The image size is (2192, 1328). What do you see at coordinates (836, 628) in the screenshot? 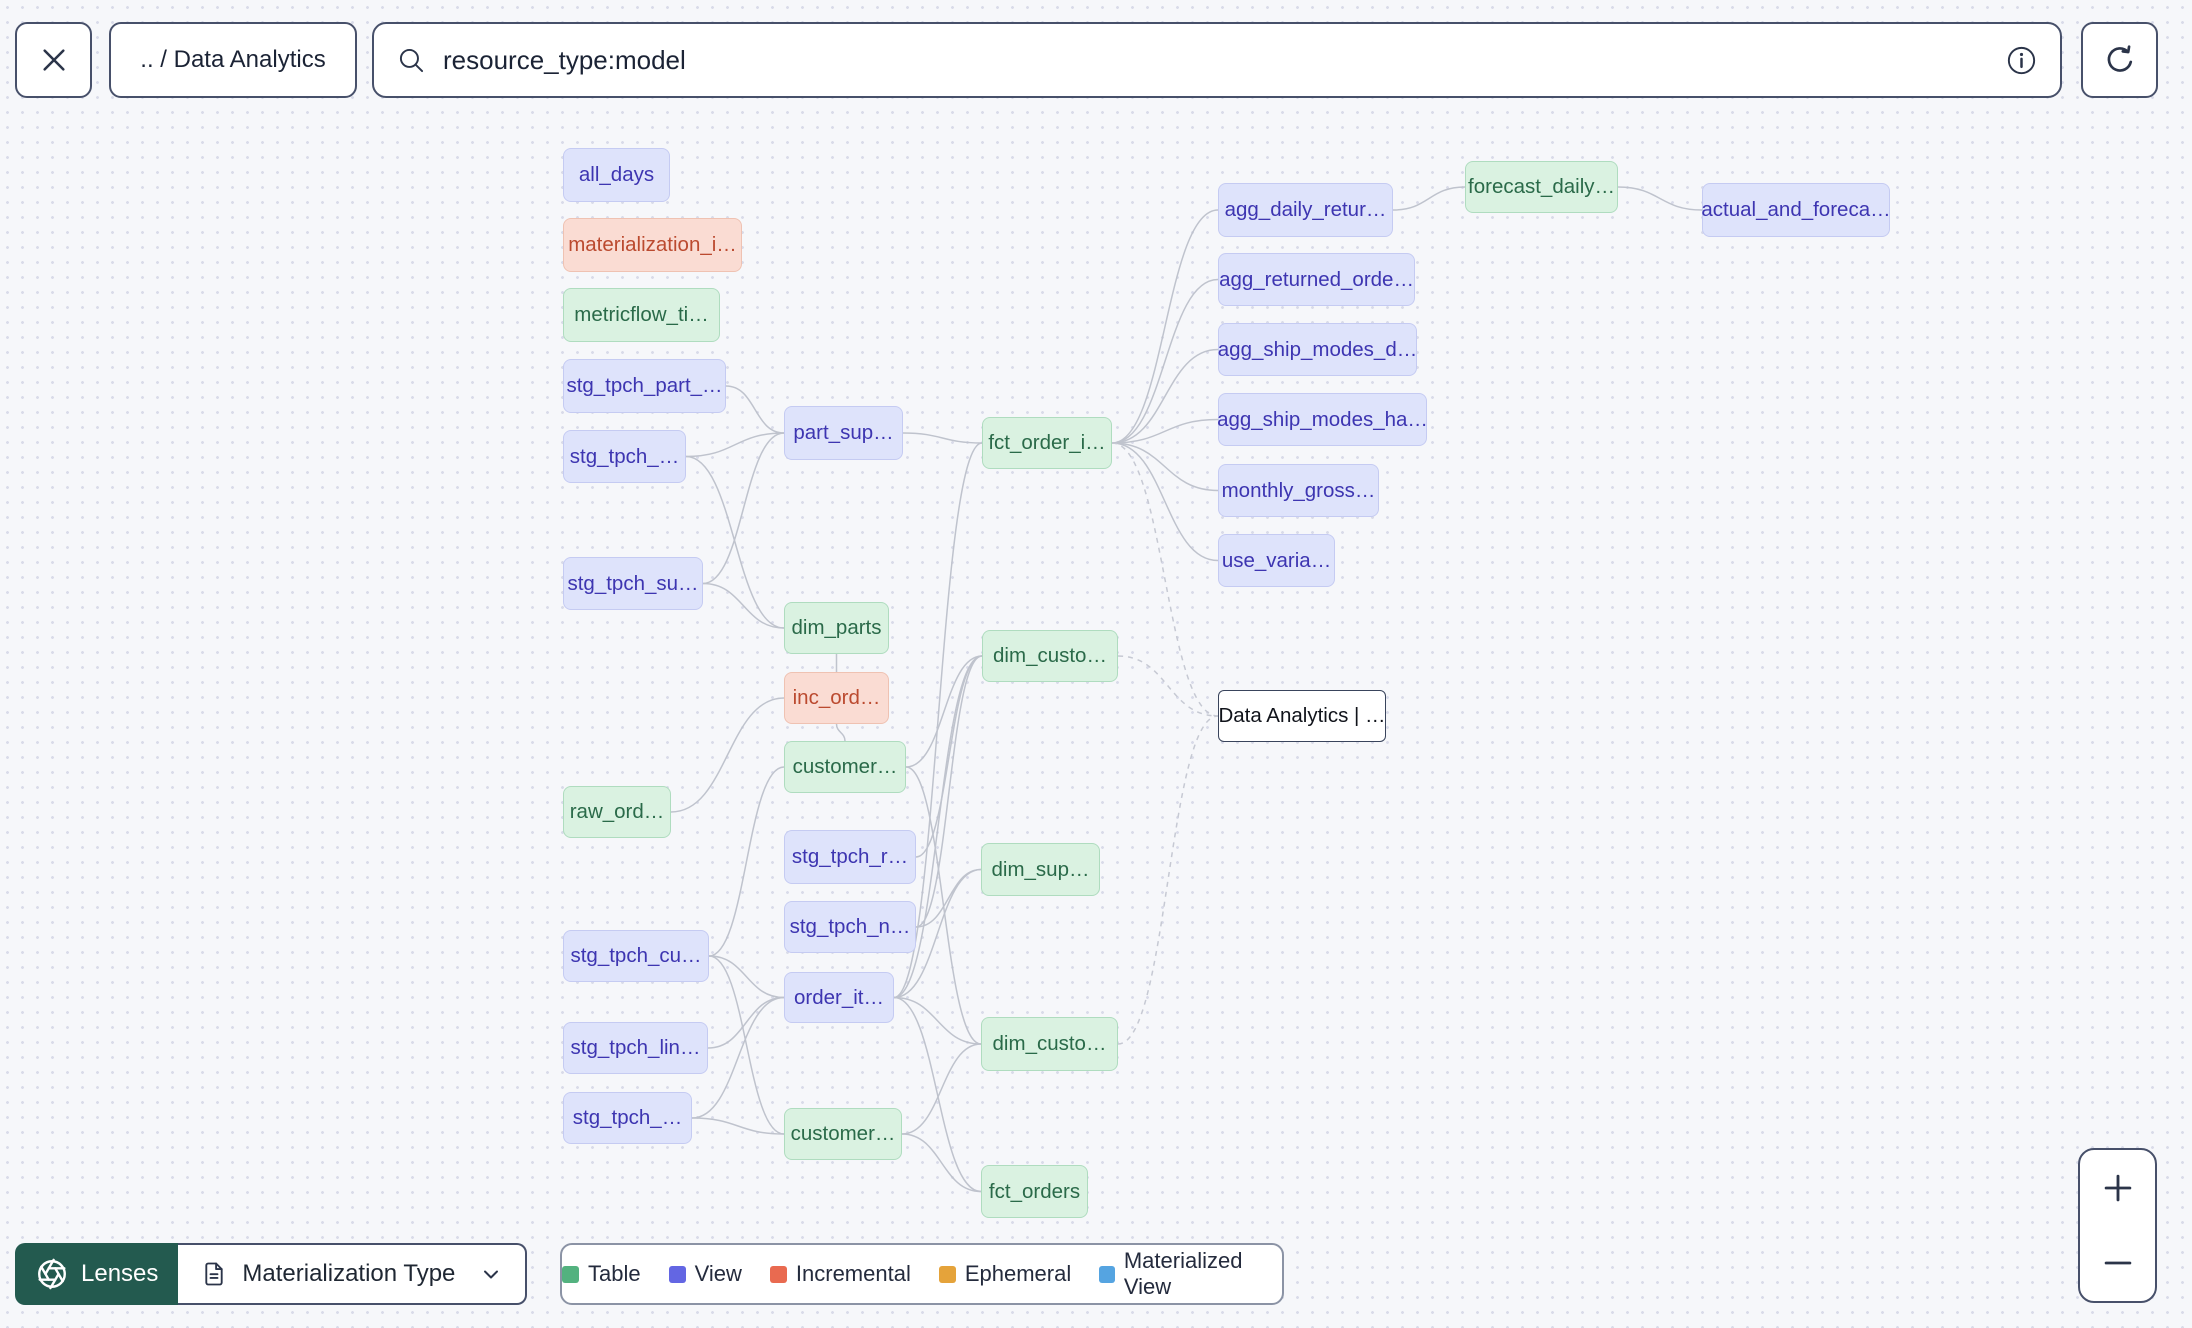
I see `node-dim_parts: dim_parts` at bounding box center [836, 628].